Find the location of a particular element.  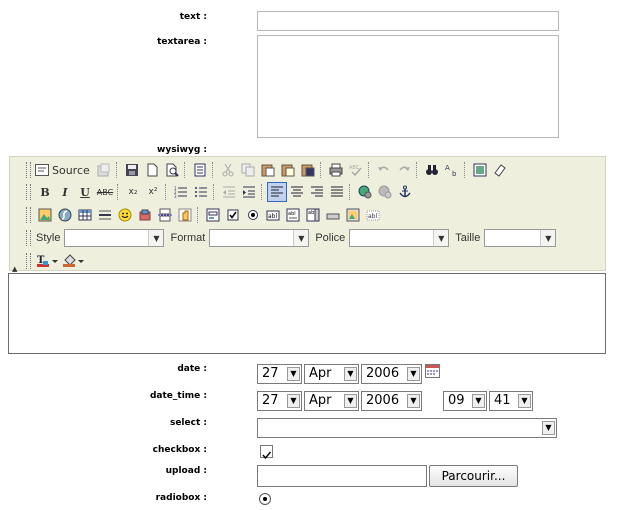

unlink-button is located at coordinates (385, 192).